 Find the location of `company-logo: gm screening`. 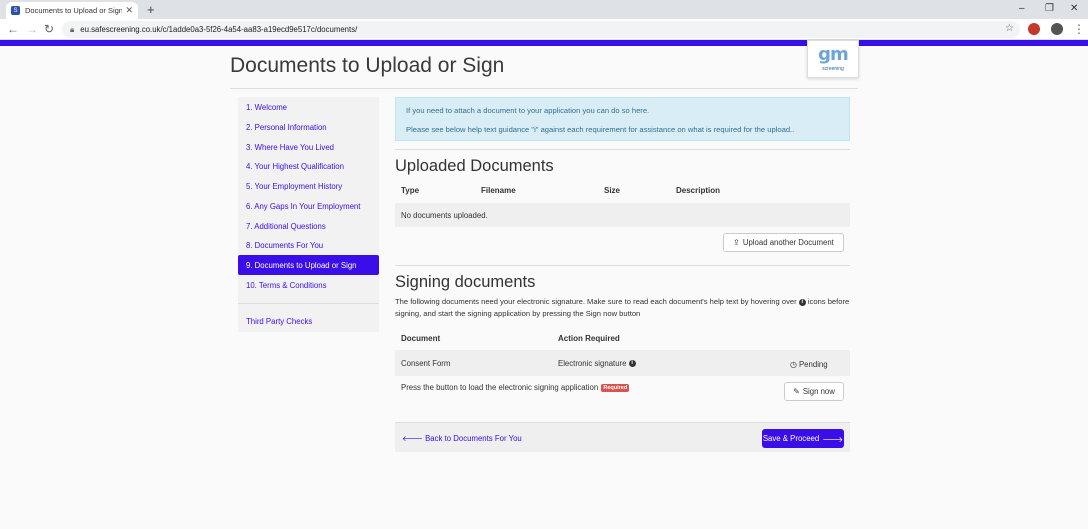

company-logo: gm screening is located at coordinates (833, 59).